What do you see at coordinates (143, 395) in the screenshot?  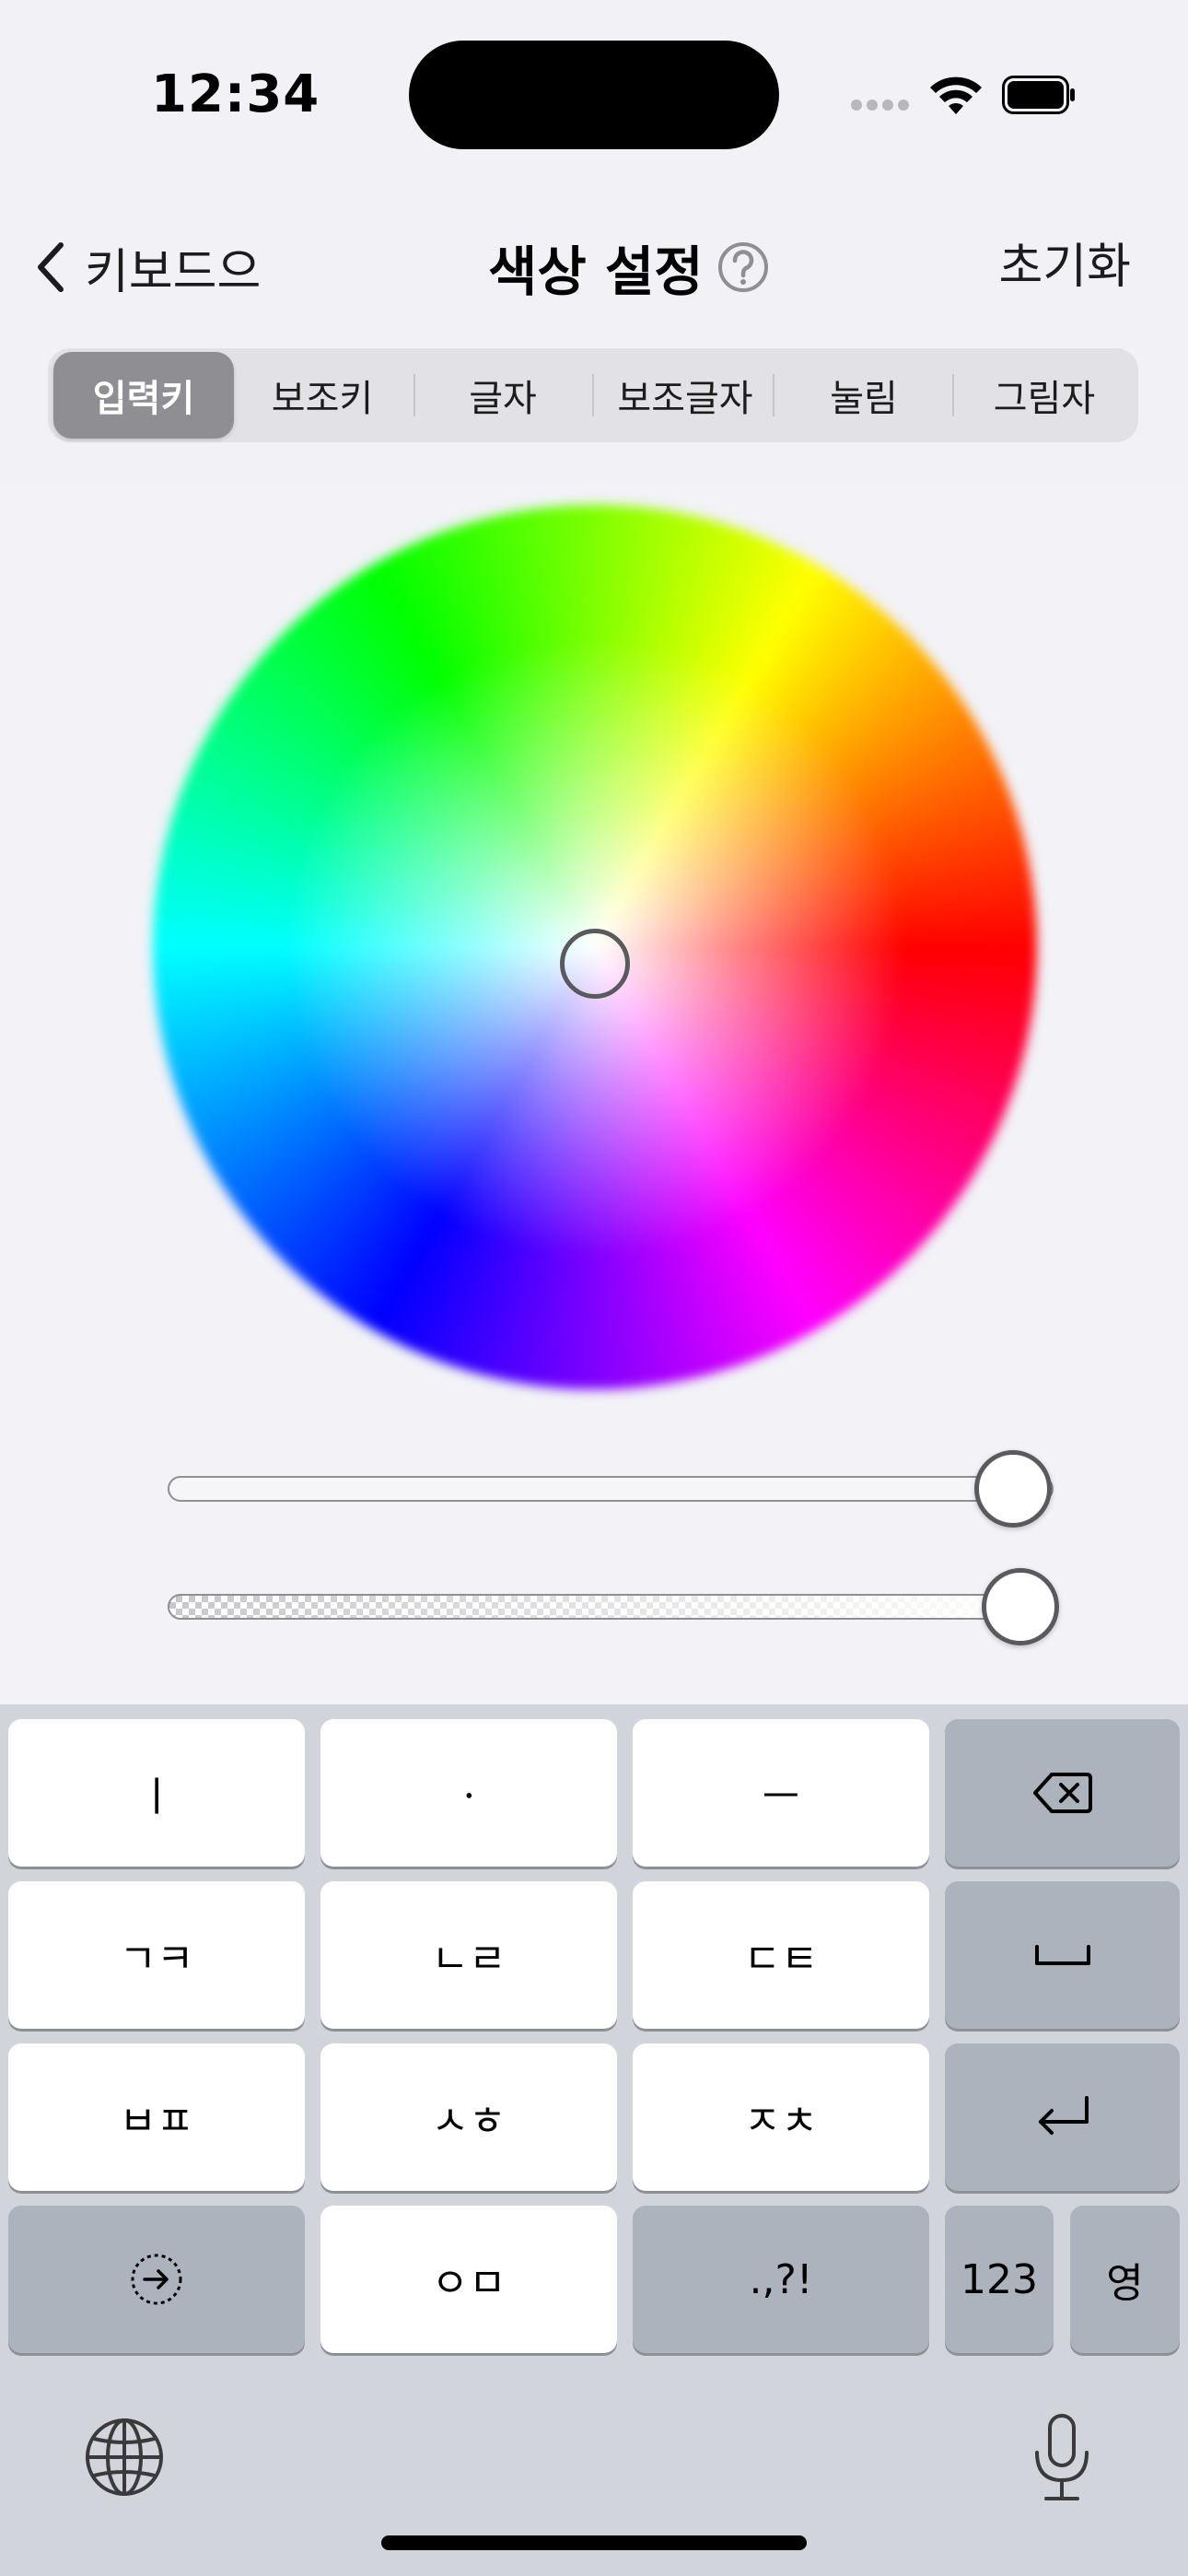 I see `tab-input-key: 입력키` at bounding box center [143, 395].